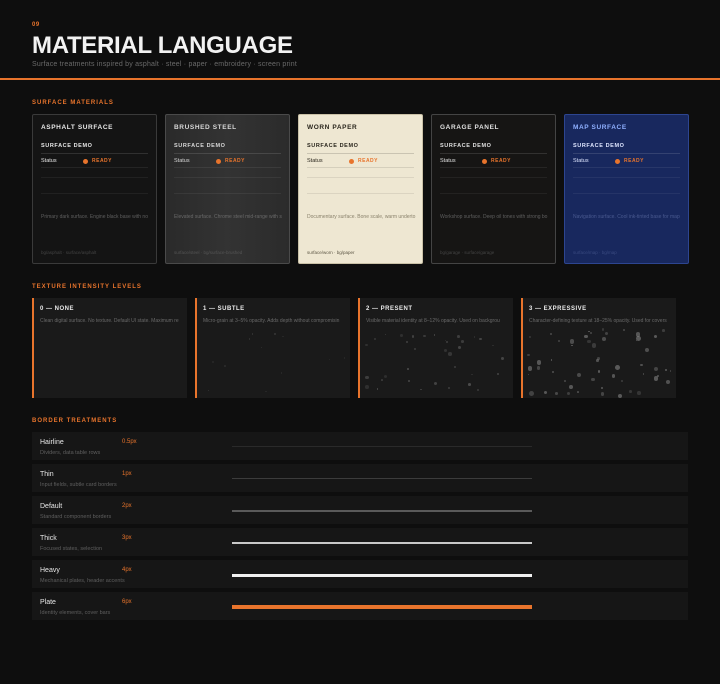 The height and width of the screenshot is (684, 720). What do you see at coordinates (73, 103) in the screenshot?
I see `surface-section-label: SURFACE MATERIALS` at bounding box center [73, 103].